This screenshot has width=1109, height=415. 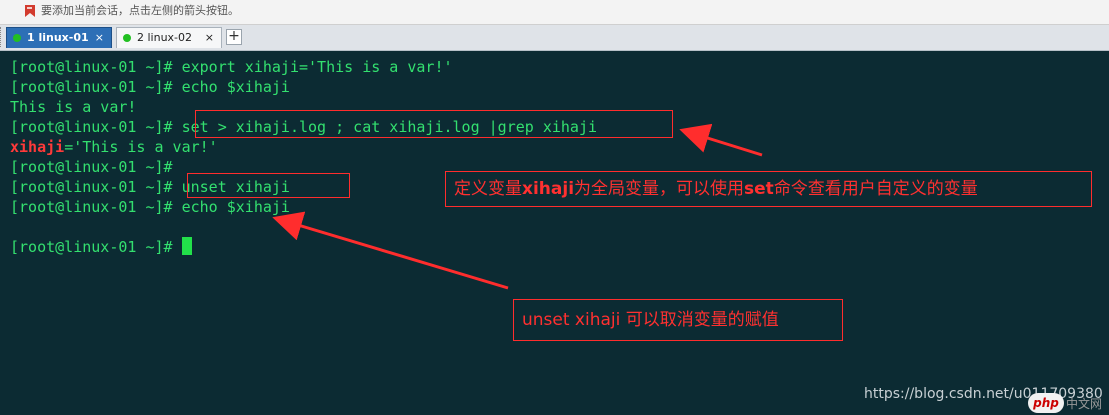 What do you see at coordinates (390, 250) in the screenshot?
I see `arrow-to-unset-command` at bounding box center [390, 250].